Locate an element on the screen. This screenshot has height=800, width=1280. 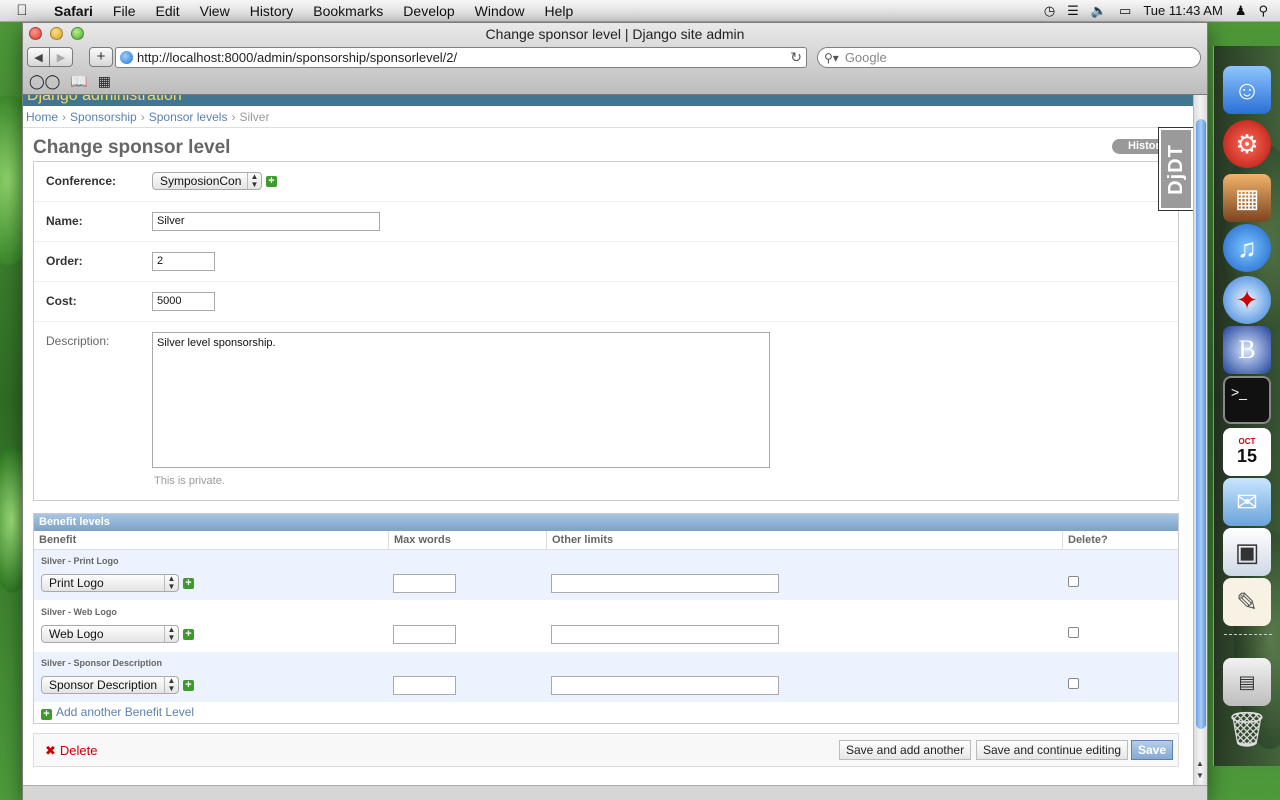
add-conference-icon: + is located at coordinates (271, 181).